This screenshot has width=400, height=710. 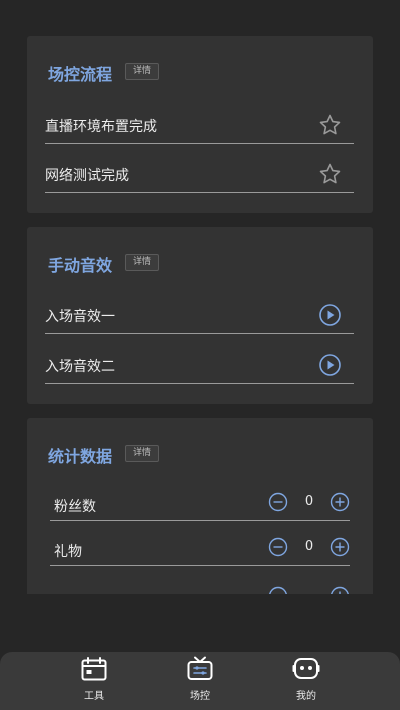 What do you see at coordinates (101, 127) in the screenshot?
I see `flow-item-label: 直播环境布置完成` at bounding box center [101, 127].